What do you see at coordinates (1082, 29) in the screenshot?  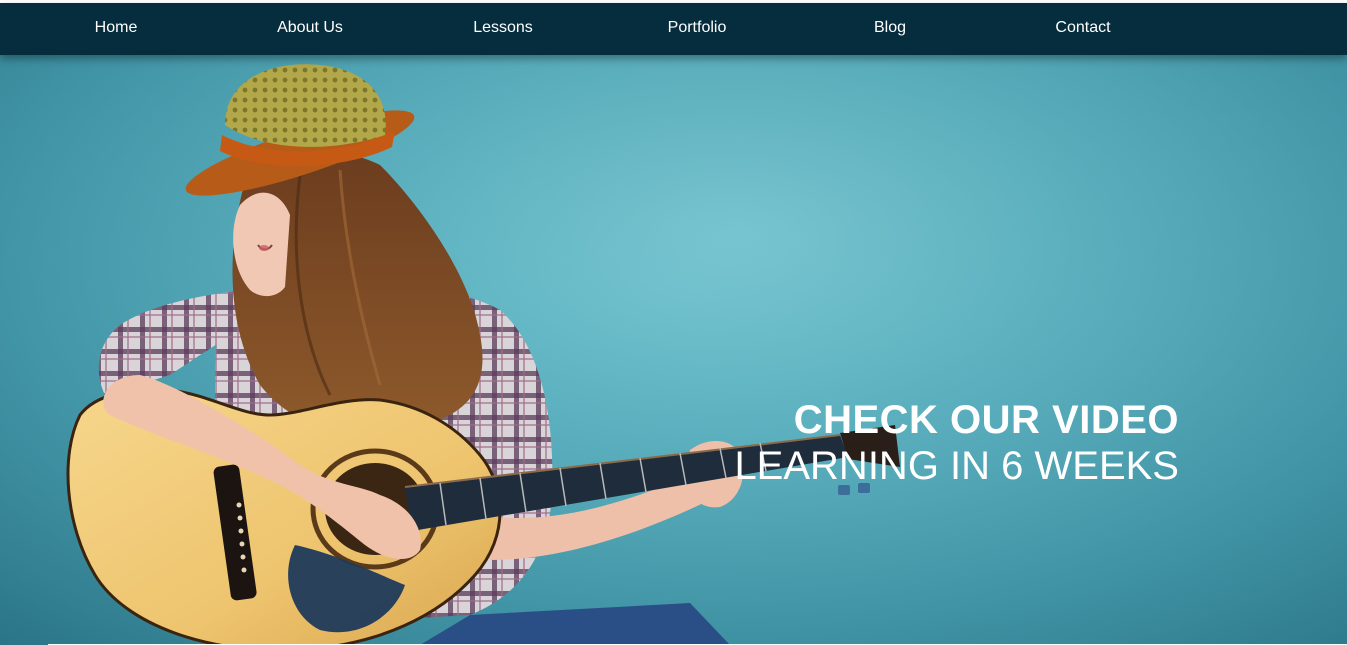 I see `nav-item-contact: Contact` at bounding box center [1082, 29].